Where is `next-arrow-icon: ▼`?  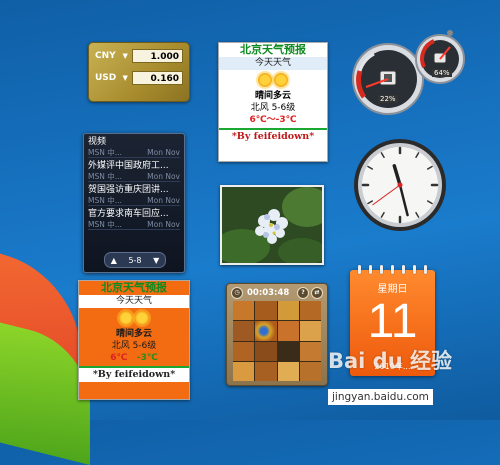
next-arrow-icon: ▼ is located at coordinates (156, 260).